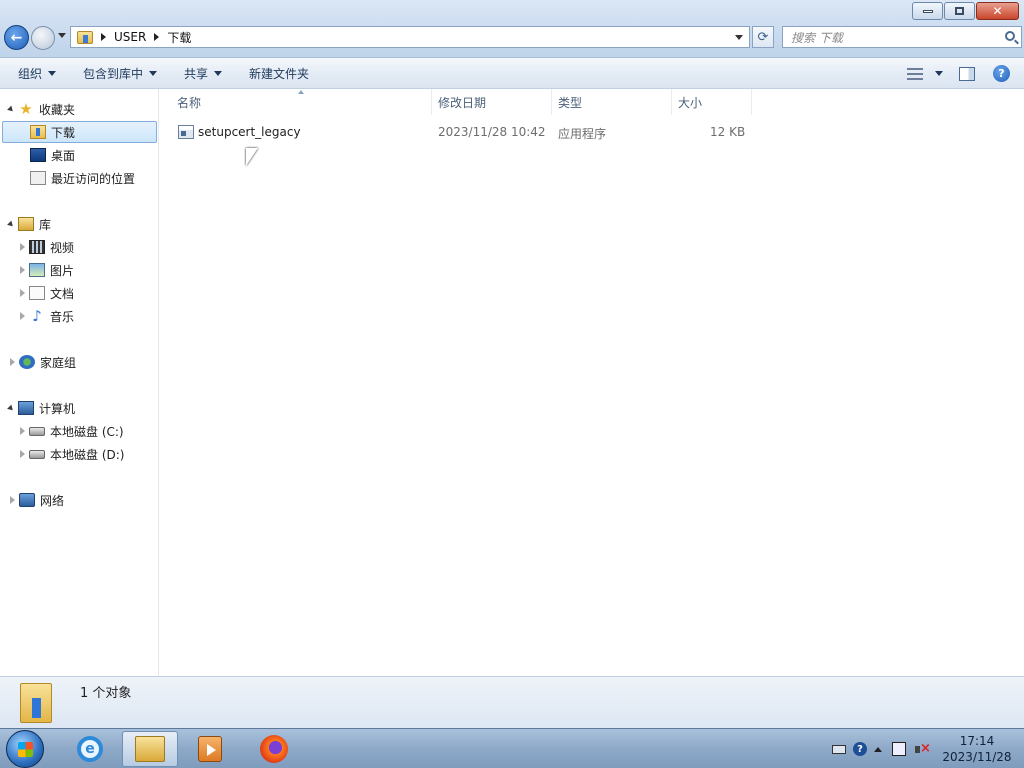 The image size is (1024, 768). What do you see at coordinates (582, 134) in the screenshot?
I see `file-type: 应用程序` at bounding box center [582, 134].